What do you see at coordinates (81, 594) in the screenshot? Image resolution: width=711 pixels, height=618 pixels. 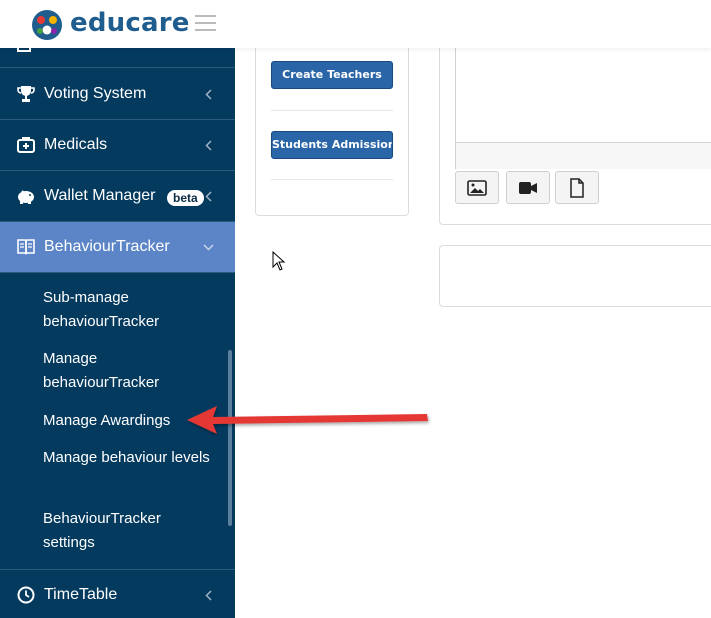 I see `sidebar-item-label: TimeTable` at bounding box center [81, 594].